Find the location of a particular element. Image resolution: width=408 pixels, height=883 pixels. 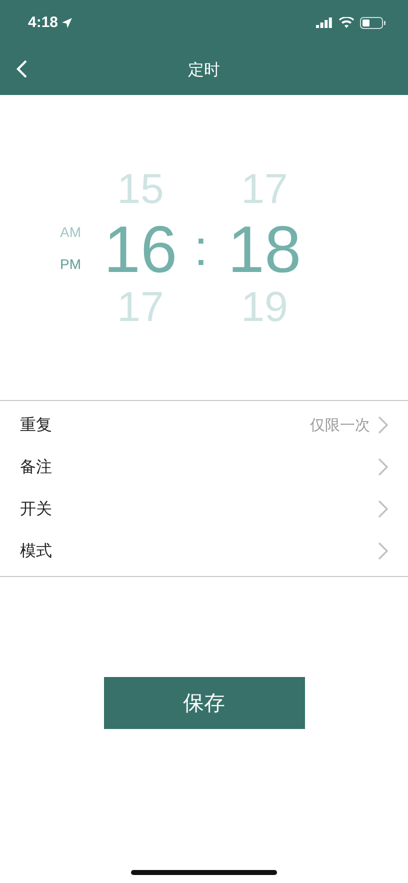

battery-icon is located at coordinates (373, 22).